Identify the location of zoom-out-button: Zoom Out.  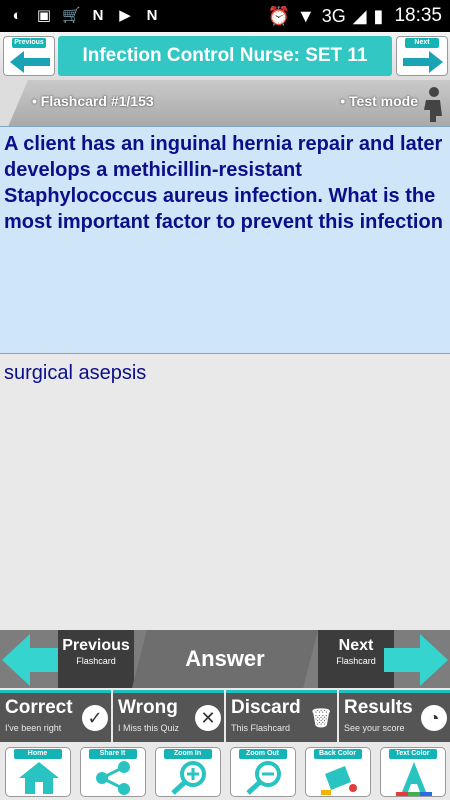
(262, 772).